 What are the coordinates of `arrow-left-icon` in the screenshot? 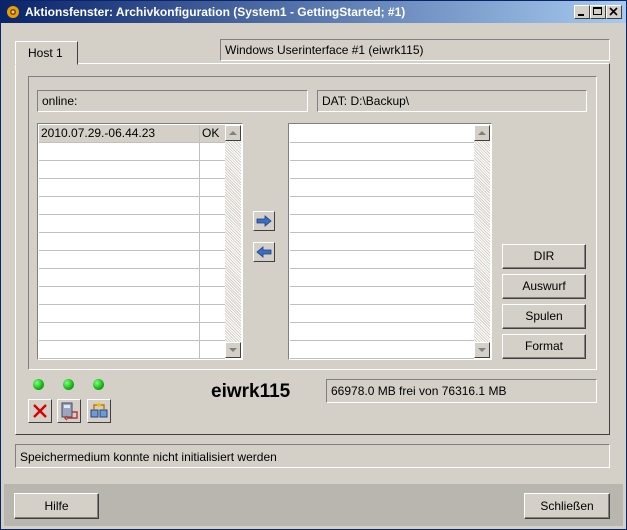 It's located at (264, 252).